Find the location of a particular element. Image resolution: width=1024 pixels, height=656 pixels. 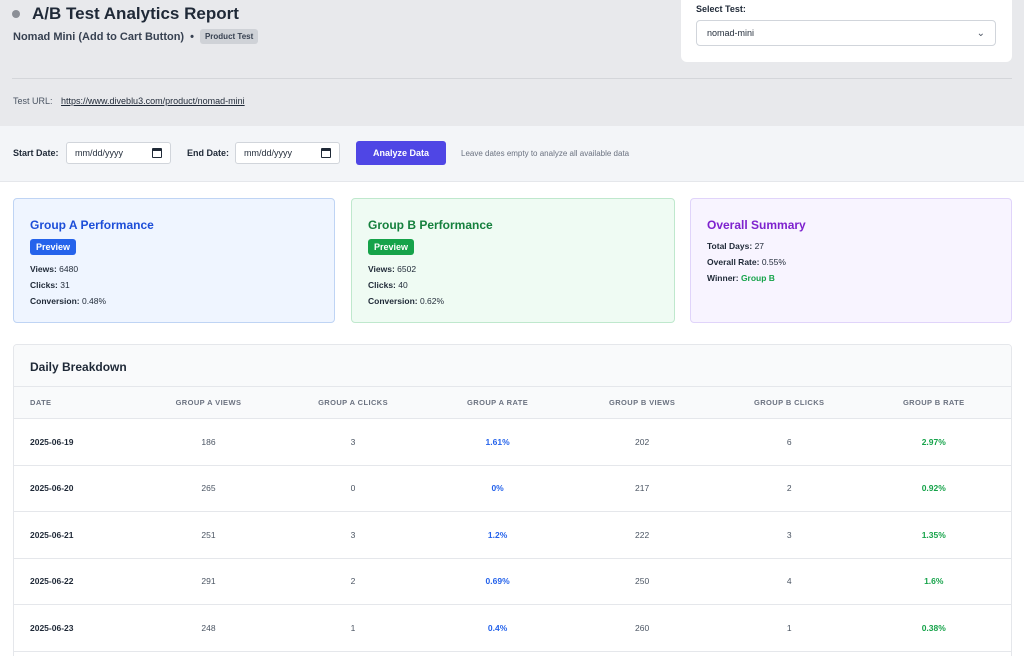

test-select-value: nomad-mini is located at coordinates (731, 33).